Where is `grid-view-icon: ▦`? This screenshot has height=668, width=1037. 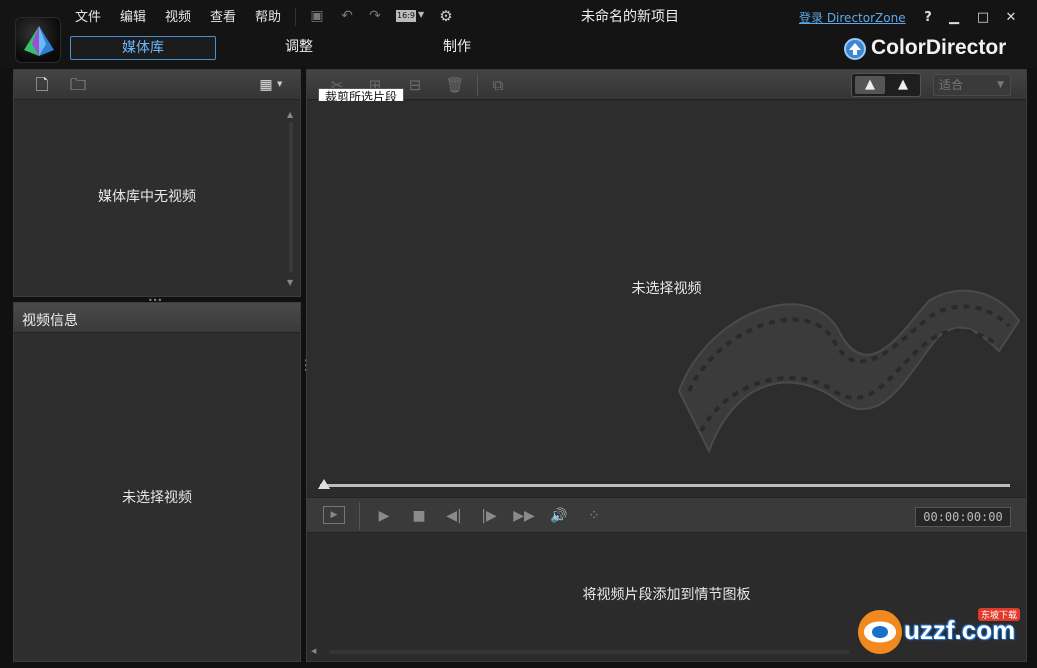 grid-view-icon: ▦ is located at coordinates (266, 85).